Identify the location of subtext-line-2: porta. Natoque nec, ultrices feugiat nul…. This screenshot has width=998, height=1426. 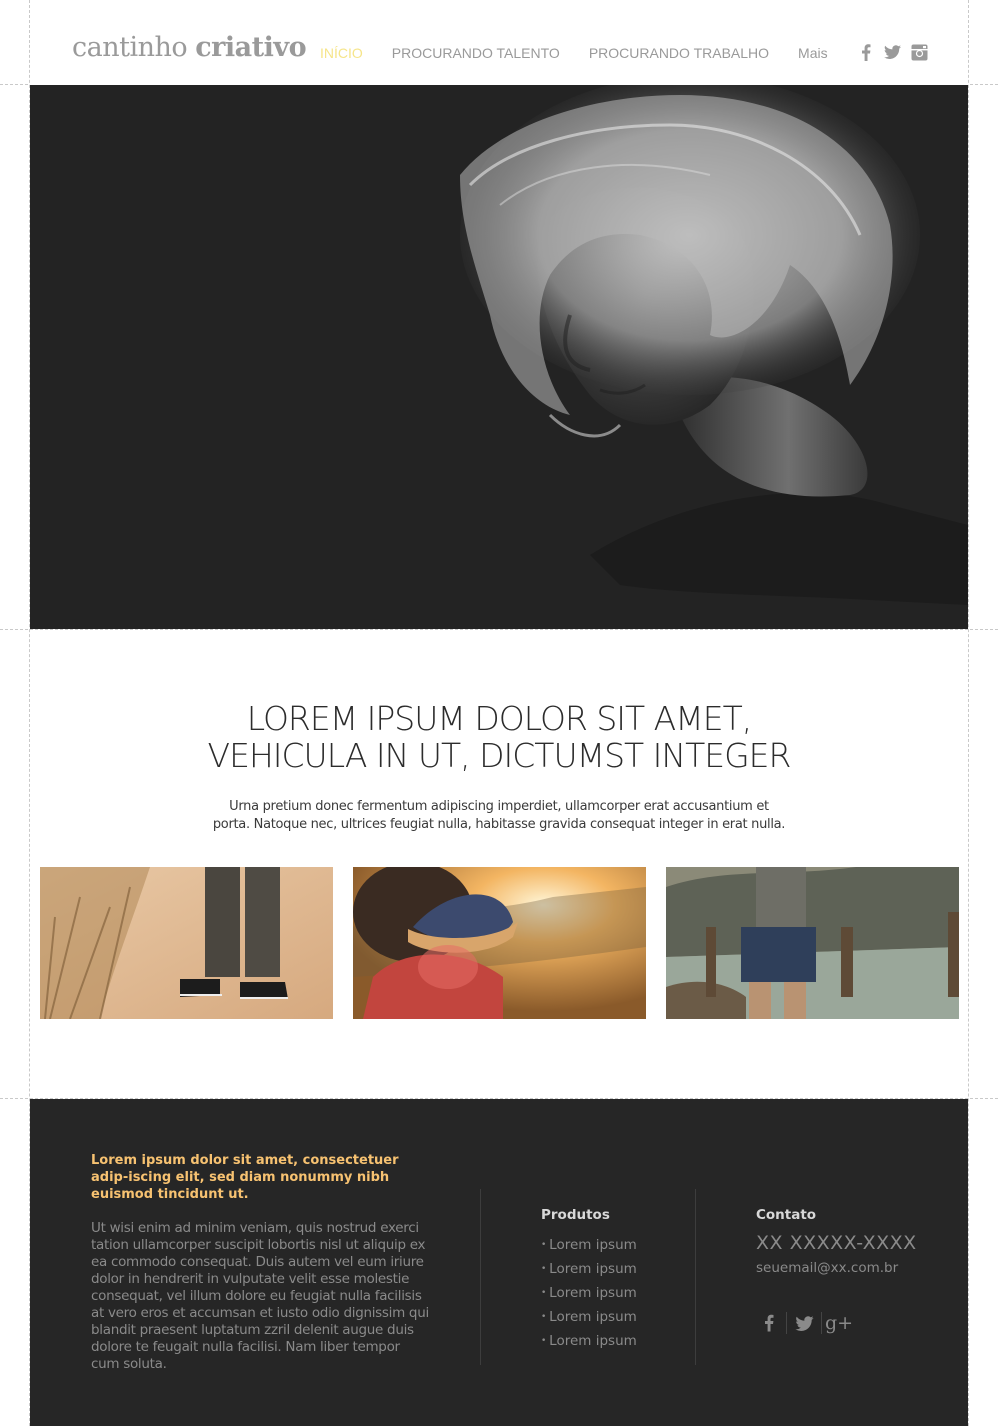
(499, 824).